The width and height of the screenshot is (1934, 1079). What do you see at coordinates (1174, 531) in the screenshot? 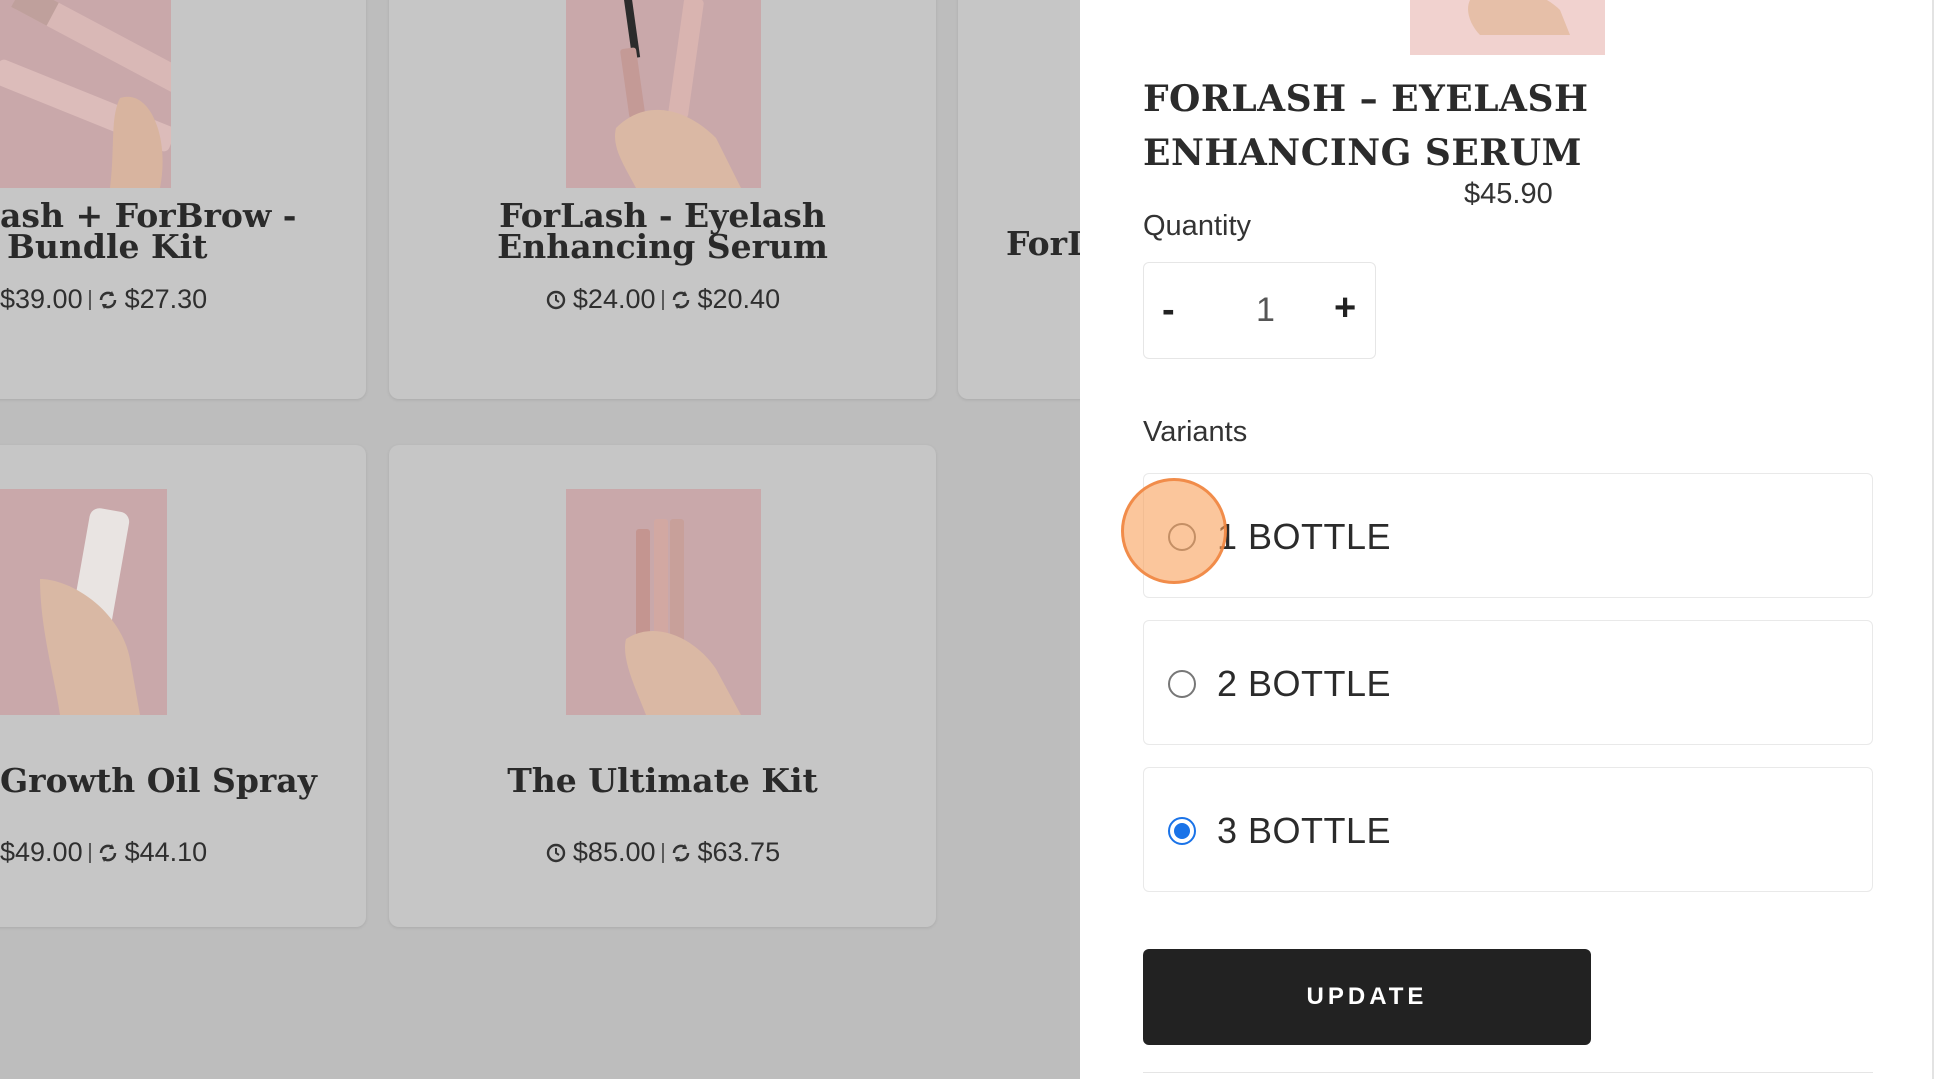
I see `click-indicator` at bounding box center [1174, 531].